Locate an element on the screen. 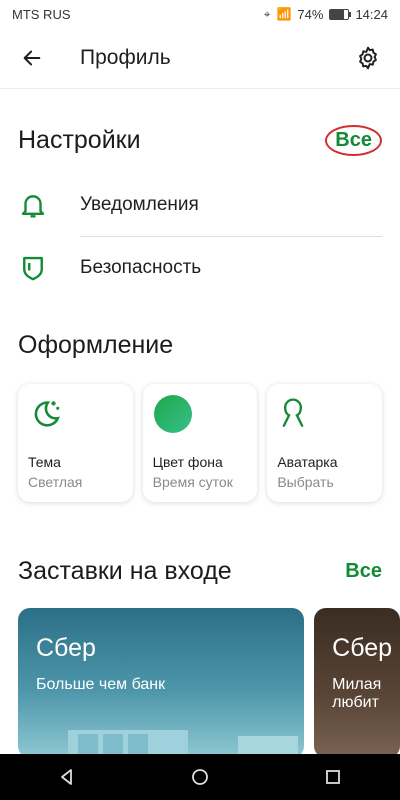  gear-icon is located at coordinates (368, 58).